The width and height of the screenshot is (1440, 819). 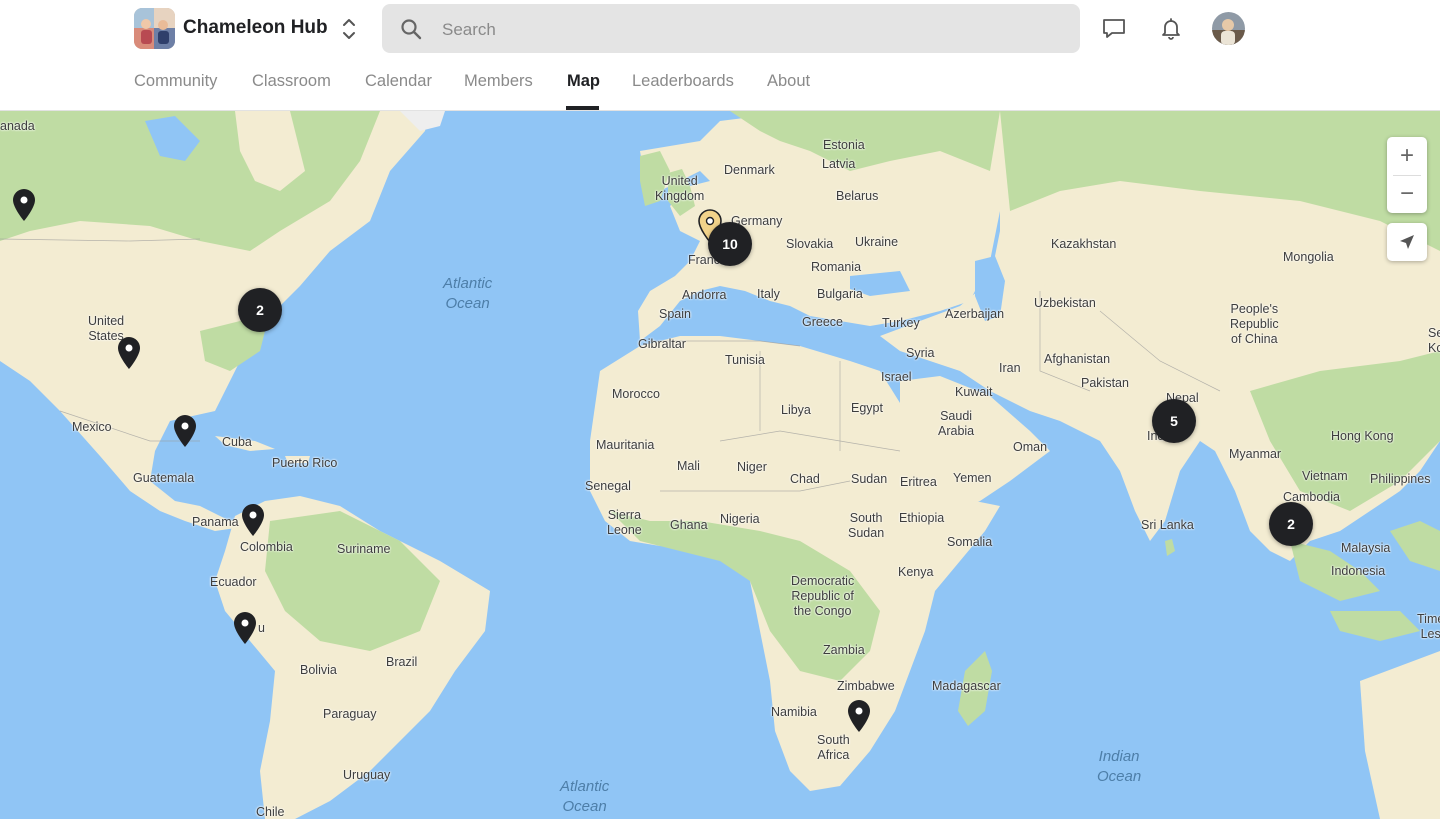 What do you see at coordinates (1030, 447) in the screenshot?
I see `map-label: Oman` at bounding box center [1030, 447].